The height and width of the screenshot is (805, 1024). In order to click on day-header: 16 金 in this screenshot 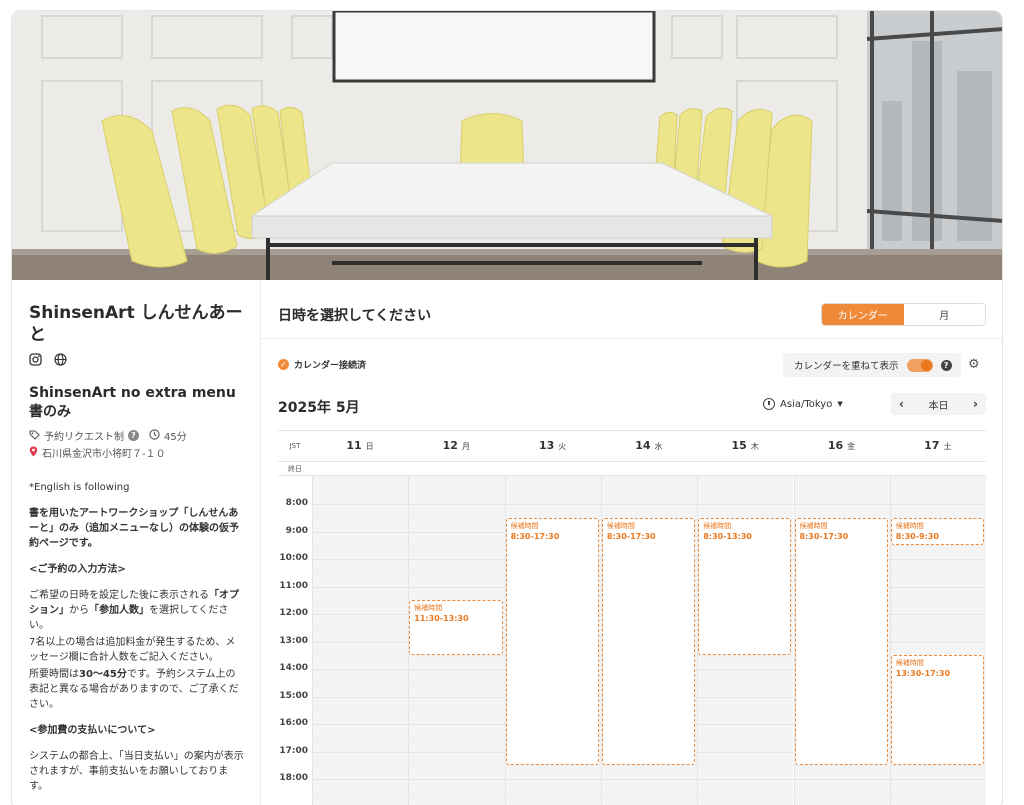, I will do `click(842, 445)`.